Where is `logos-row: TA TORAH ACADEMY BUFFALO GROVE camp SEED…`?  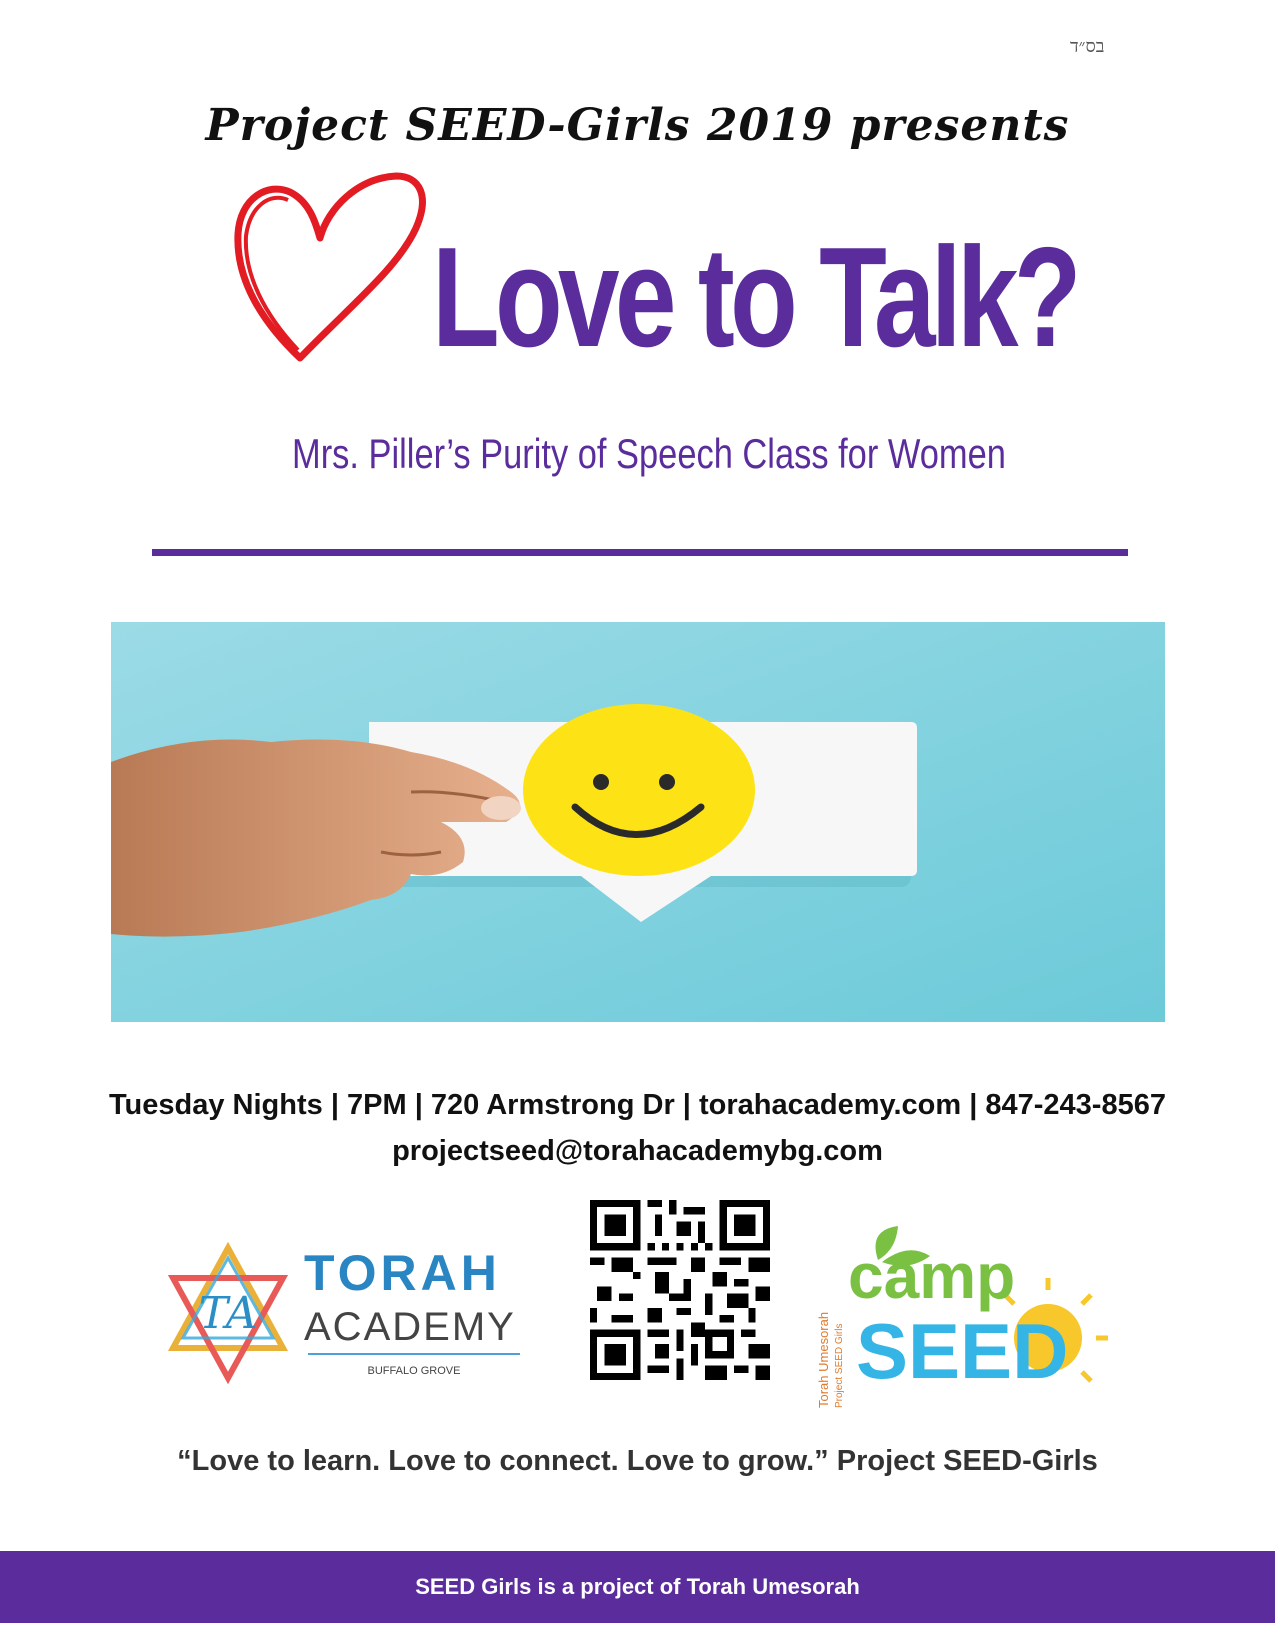 logos-row: TA TORAH ACADEMY BUFFALO GROVE camp SEED… is located at coordinates (637, 1304).